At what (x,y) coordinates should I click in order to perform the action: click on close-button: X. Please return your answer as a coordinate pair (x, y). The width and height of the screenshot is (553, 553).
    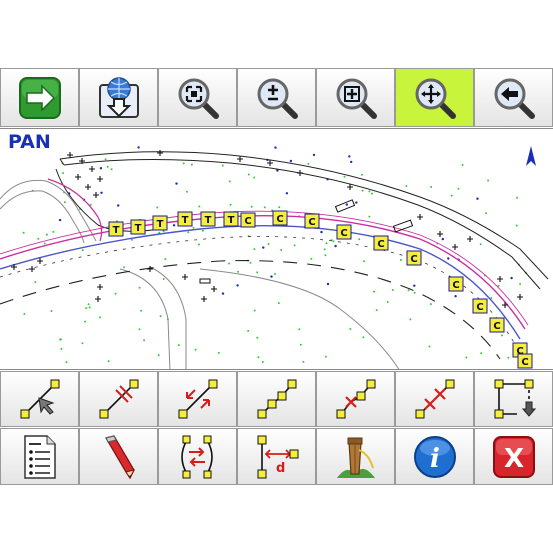
    Looking at the image, I should click on (513, 456).